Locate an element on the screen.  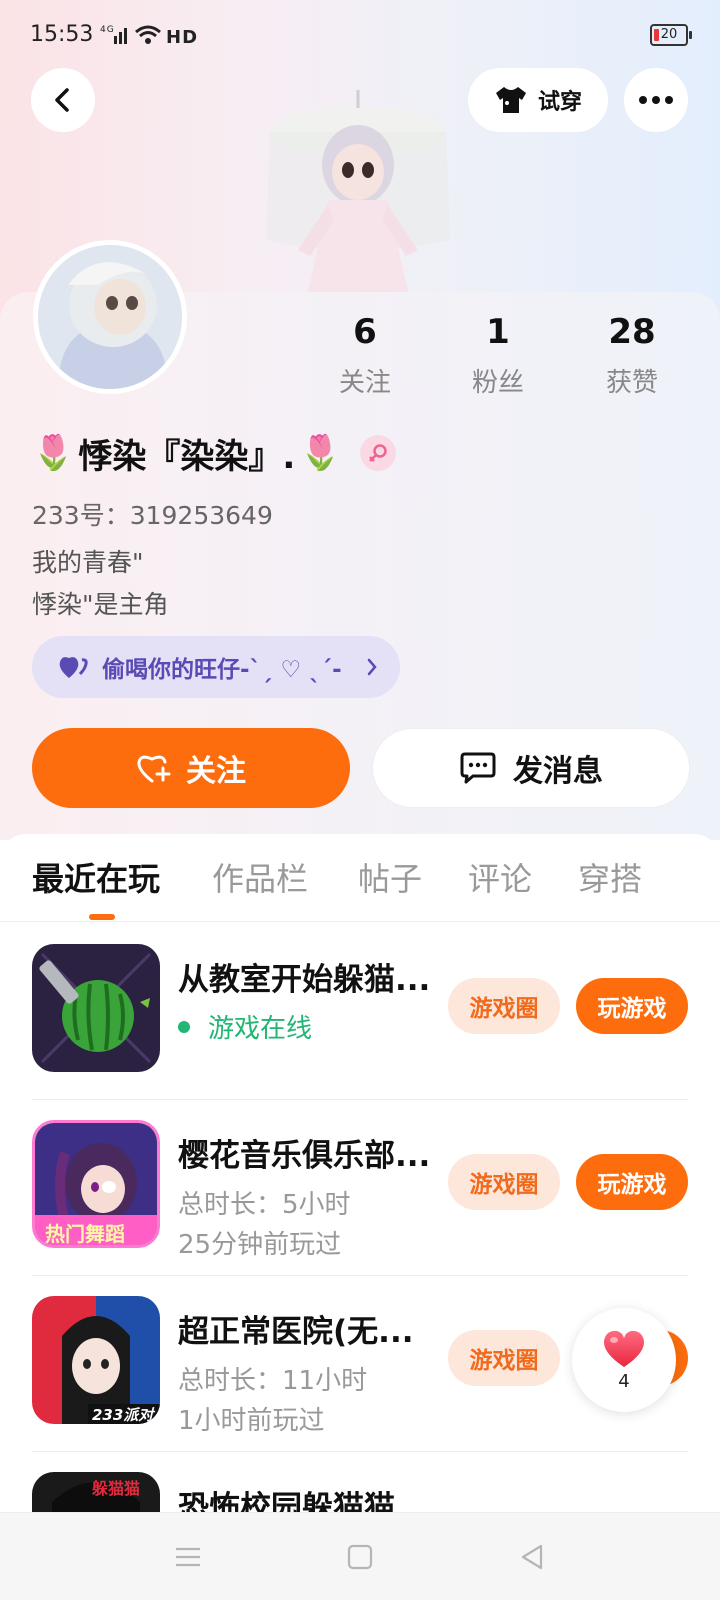
more-dots-icon is located at coordinates (656, 100).